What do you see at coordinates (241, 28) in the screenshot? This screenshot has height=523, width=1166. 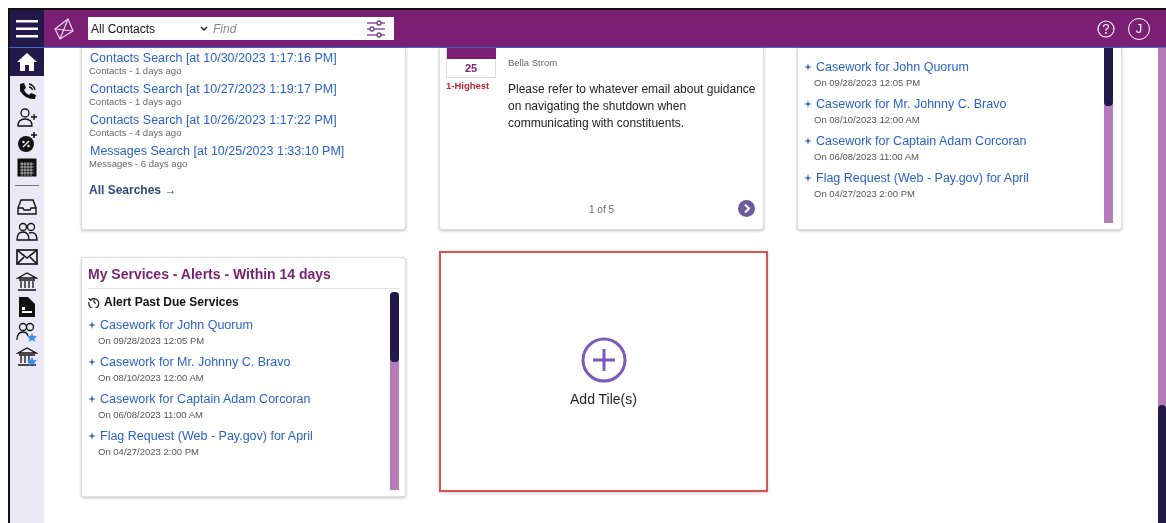 I see `search-field: All Contacts Find` at bounding box center [241, 28].